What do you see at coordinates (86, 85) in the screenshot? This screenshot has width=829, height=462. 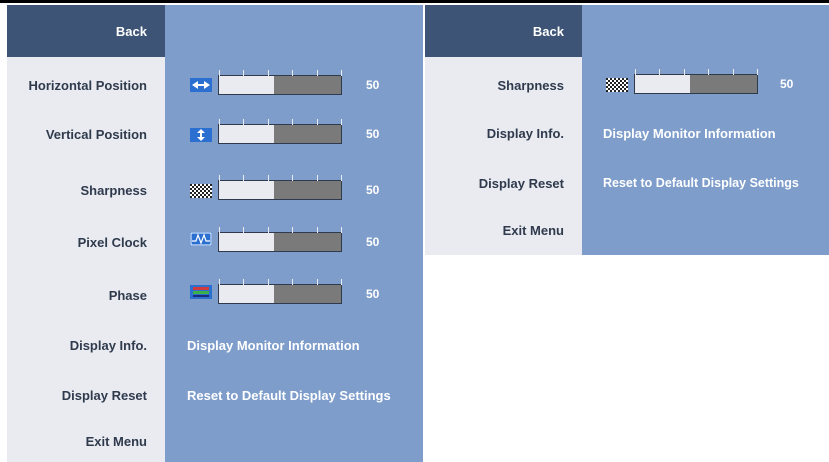 I see `menu-item-horizontal-position: Horizontal Position` at bounding box center [86, 85].